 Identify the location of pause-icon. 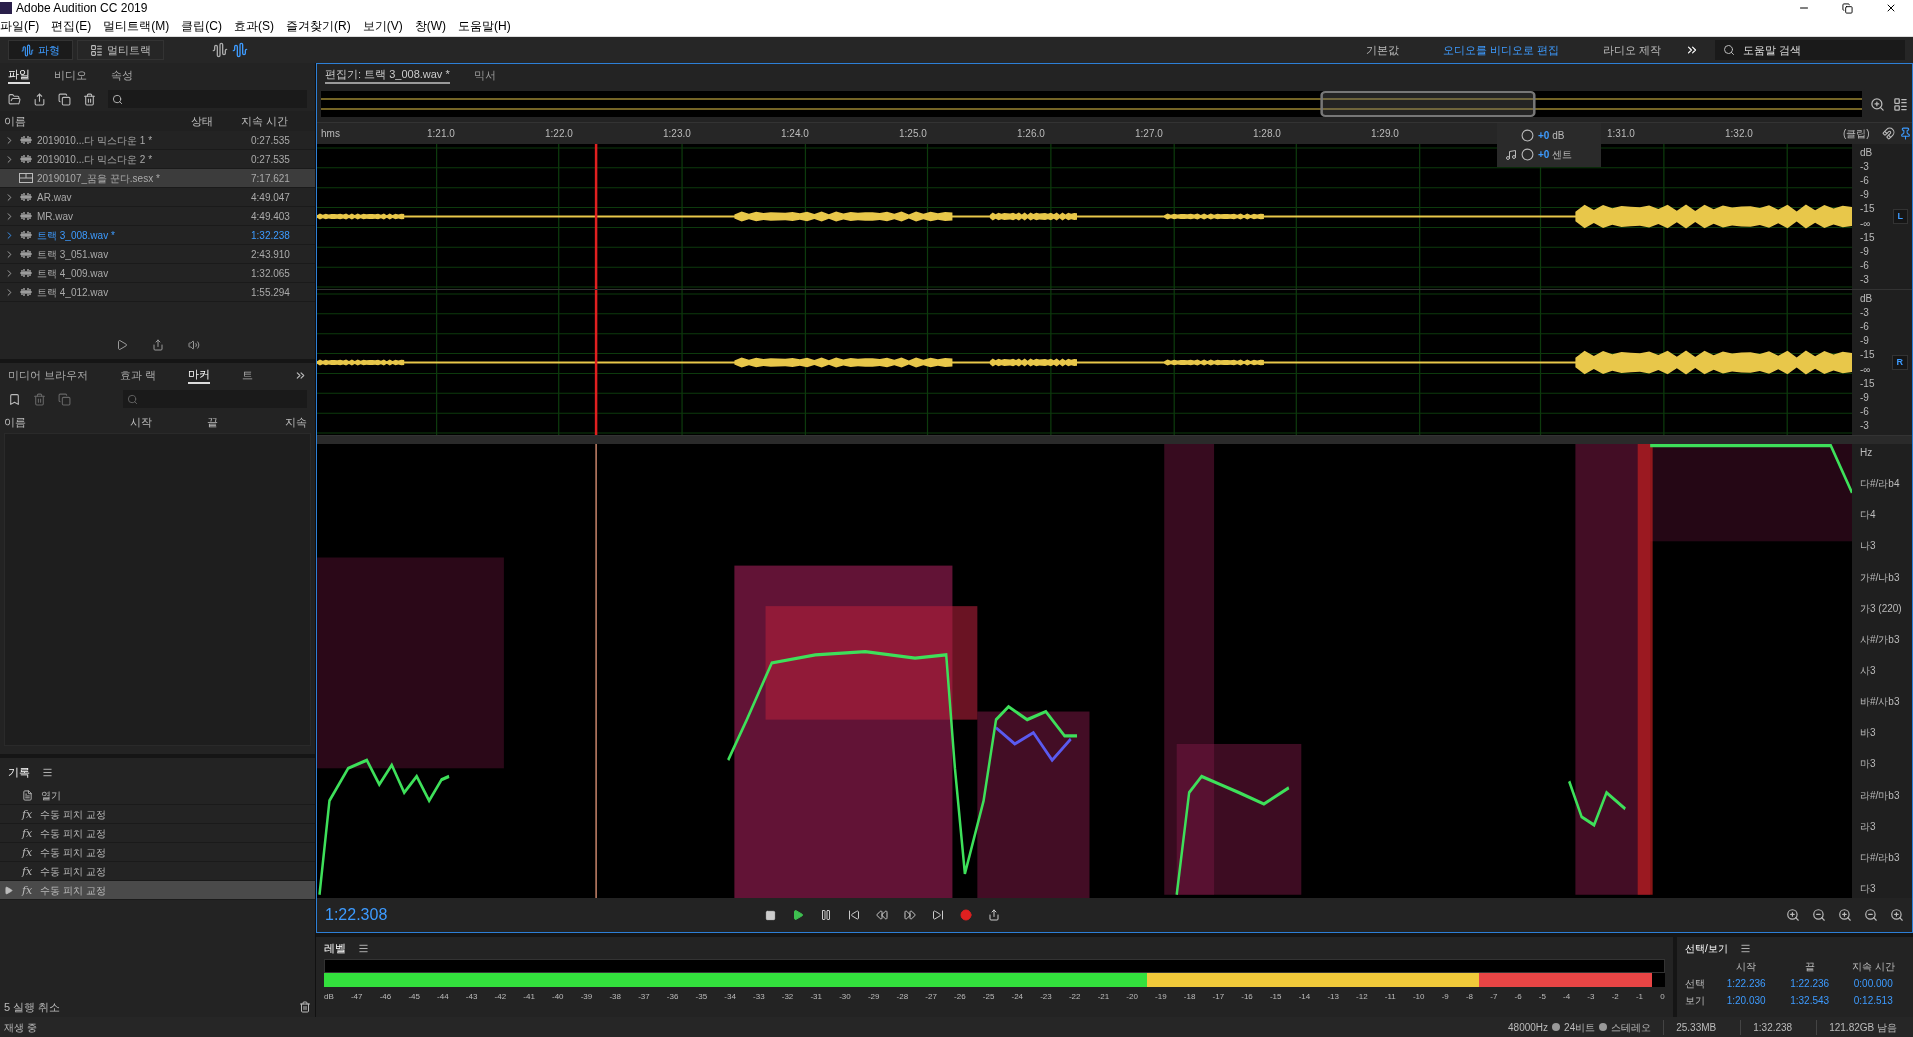
(826, 915).